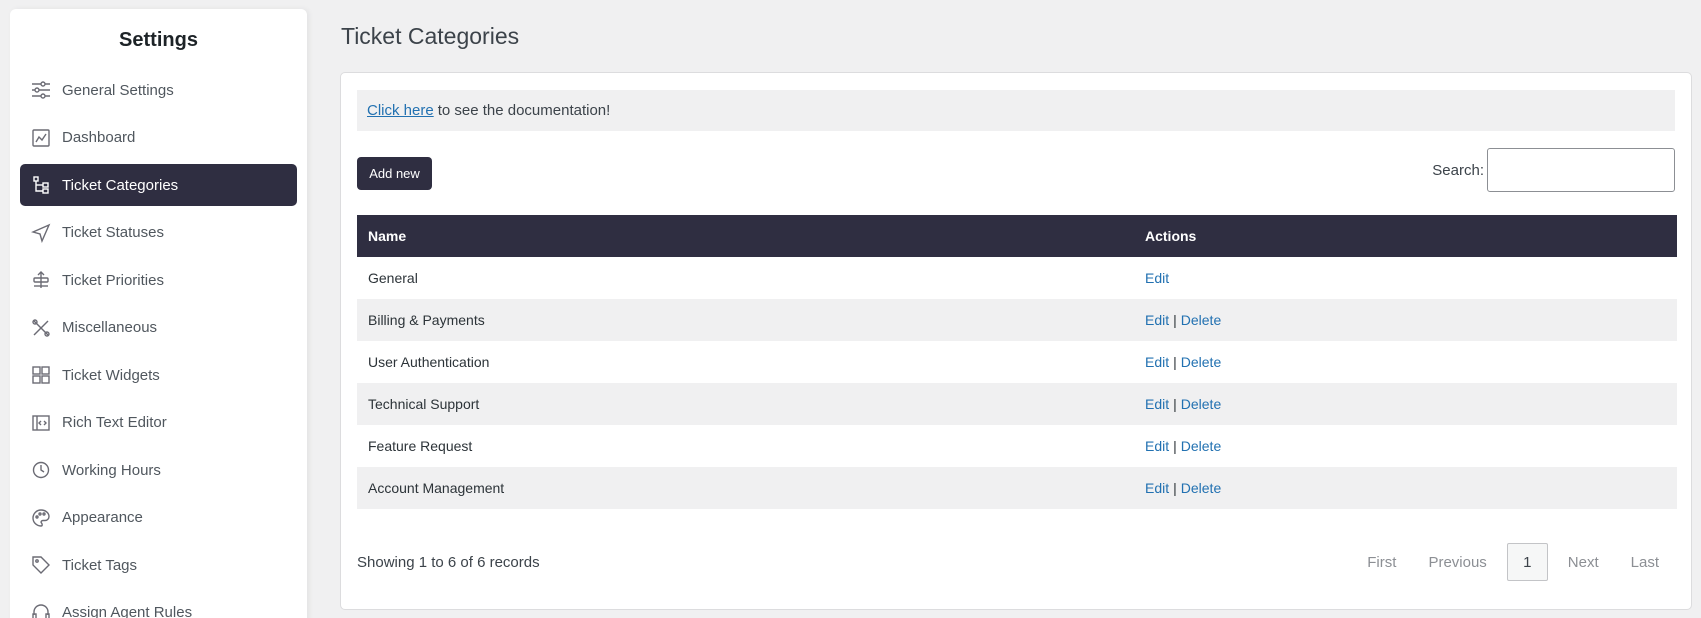 The image size is (1701, 618). I want to click on sidebar-item-appearance: Appearance, so click(158, 518).